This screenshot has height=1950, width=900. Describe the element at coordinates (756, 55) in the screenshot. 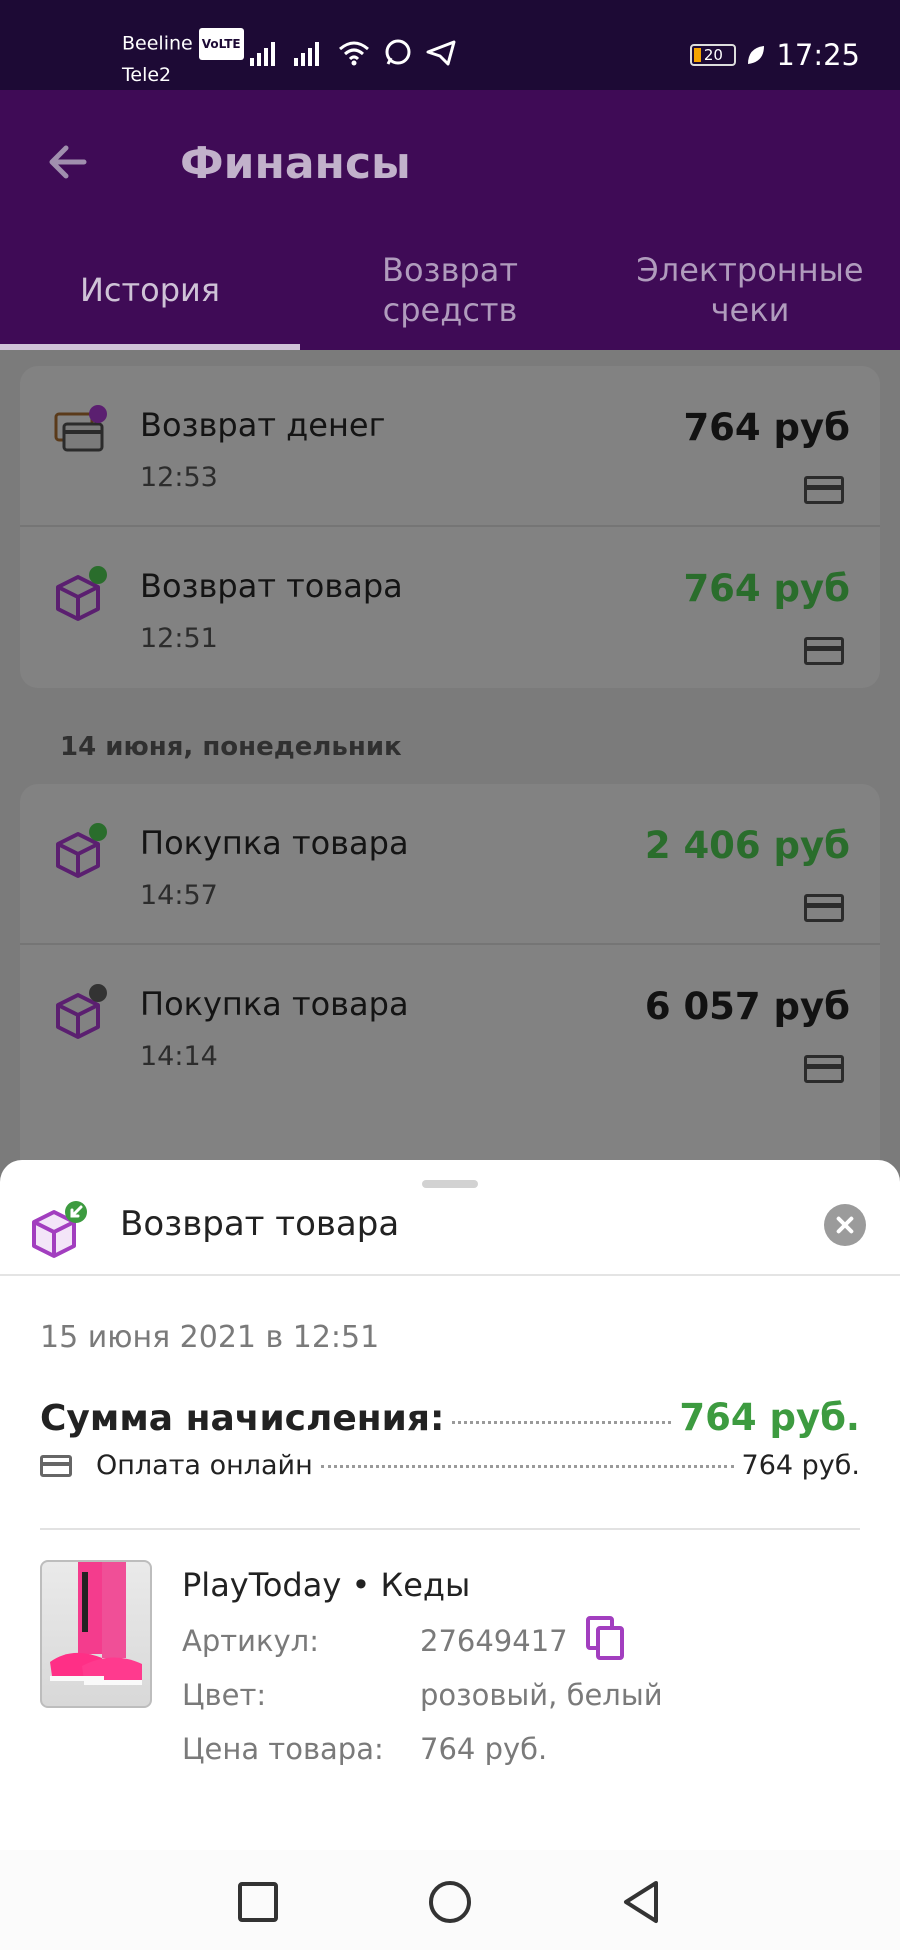

I see `leaf-icon` at that location.